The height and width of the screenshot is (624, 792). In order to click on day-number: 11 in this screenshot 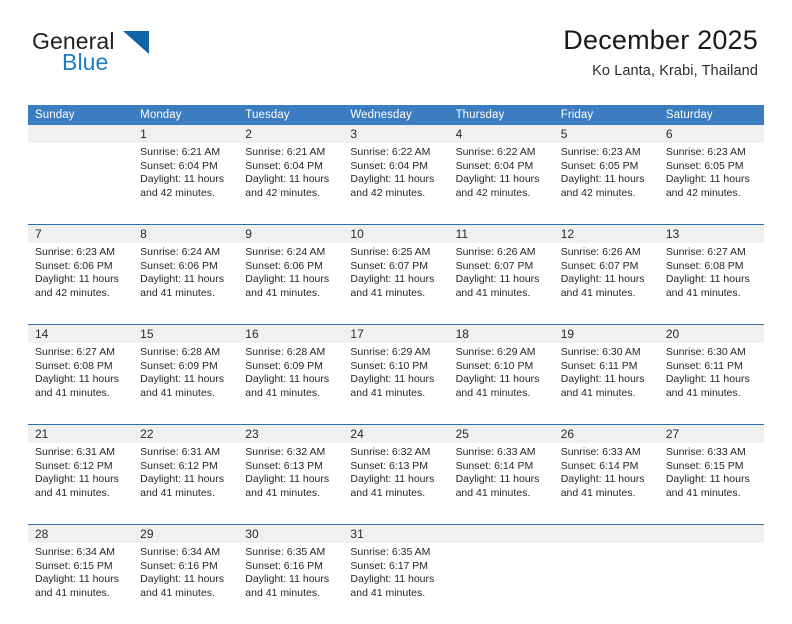, I will do `click(462, 234)`.